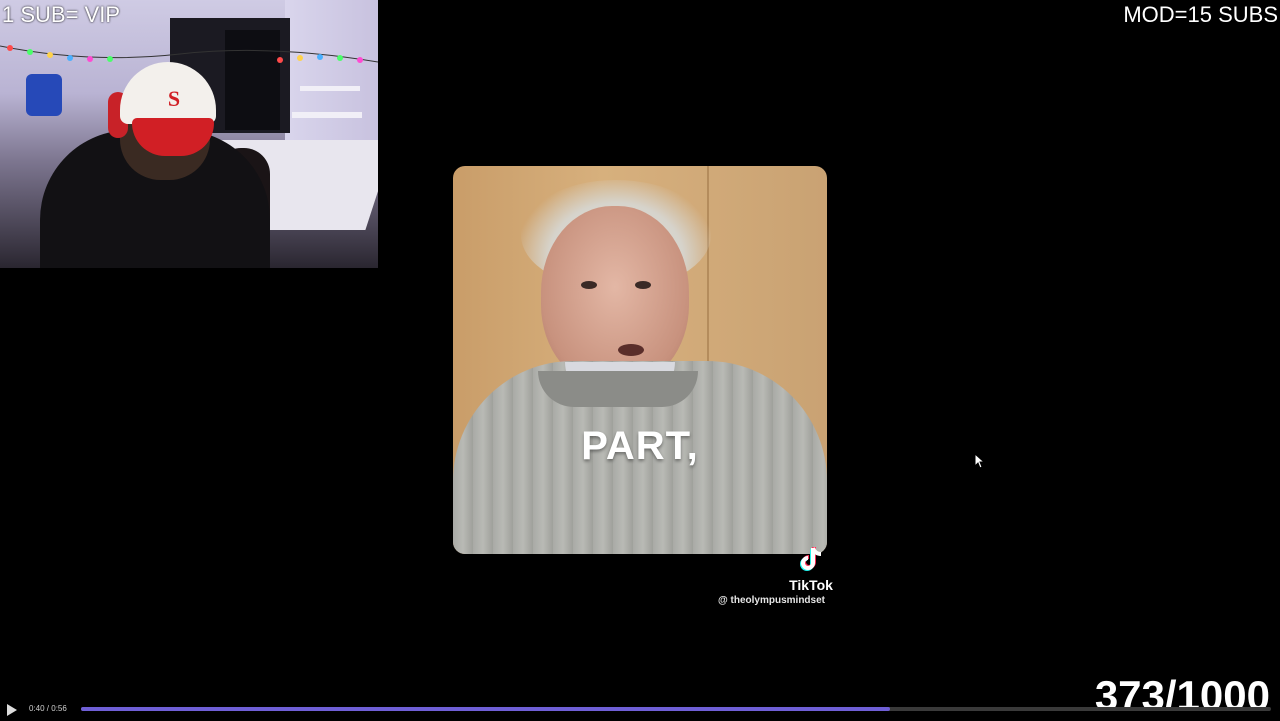  I want to click on tiktok-logo-icon, so click(811, 560).